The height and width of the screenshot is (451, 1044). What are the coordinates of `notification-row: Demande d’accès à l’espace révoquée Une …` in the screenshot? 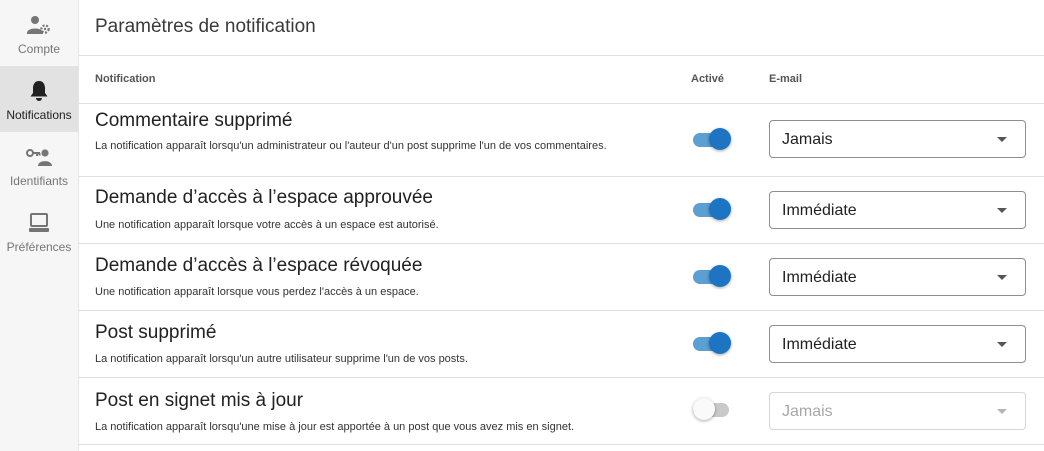 It's located at (561, 277).